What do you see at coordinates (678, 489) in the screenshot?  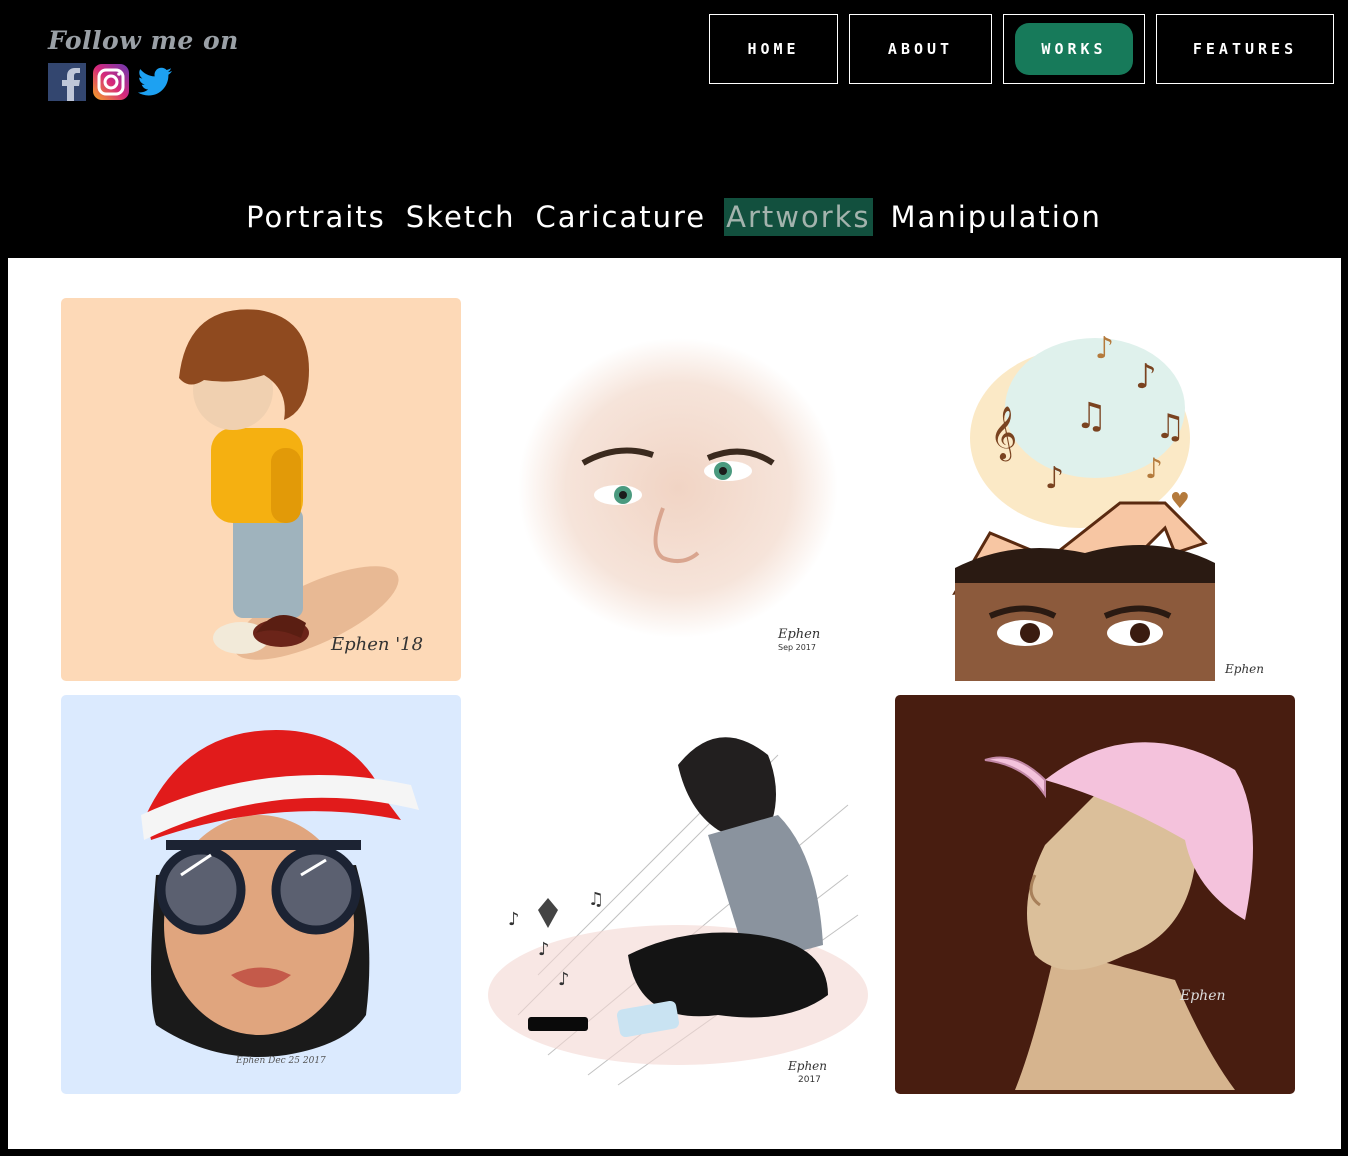 I see `artwork-watercolor-face: Ephen Sep 2017` at bounding box center [678, 489].